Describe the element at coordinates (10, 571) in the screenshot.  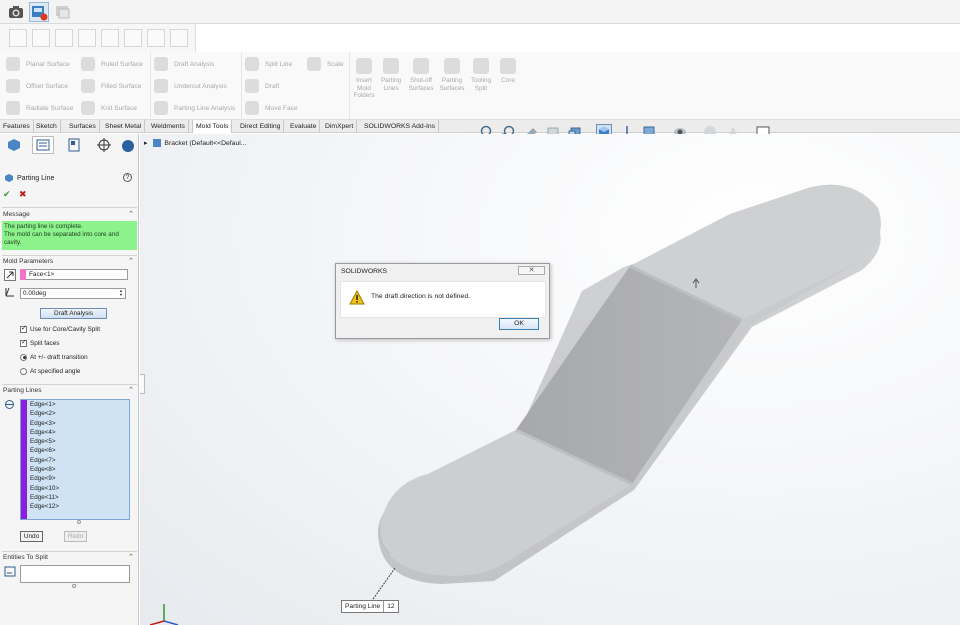
I see `entity-selection-icon` at that location.